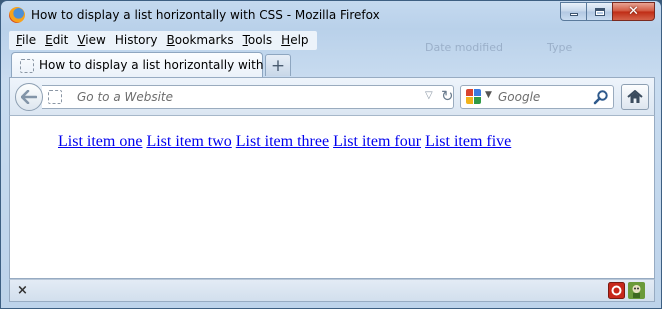 The height and width of the screenshot is (309, 662). I want to click on menu-help: Help, so click(295, 40).